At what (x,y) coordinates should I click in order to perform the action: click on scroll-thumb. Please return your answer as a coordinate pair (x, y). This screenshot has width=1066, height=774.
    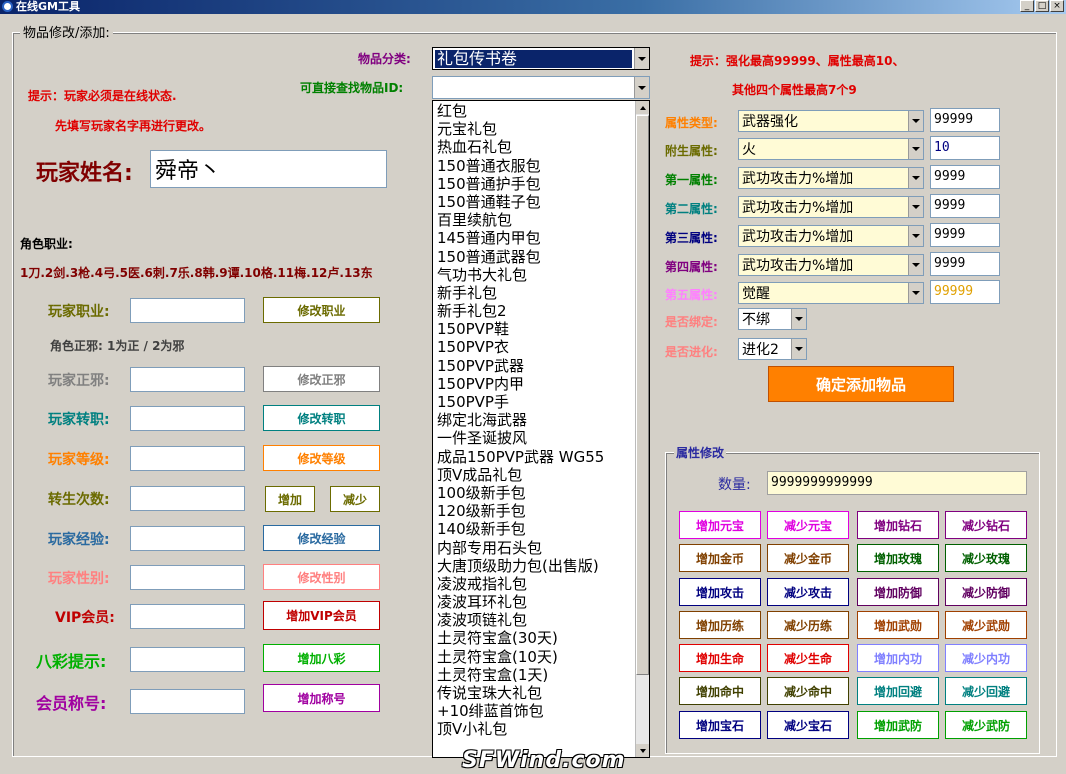
    Looking at the image, I should click on (642, 395).